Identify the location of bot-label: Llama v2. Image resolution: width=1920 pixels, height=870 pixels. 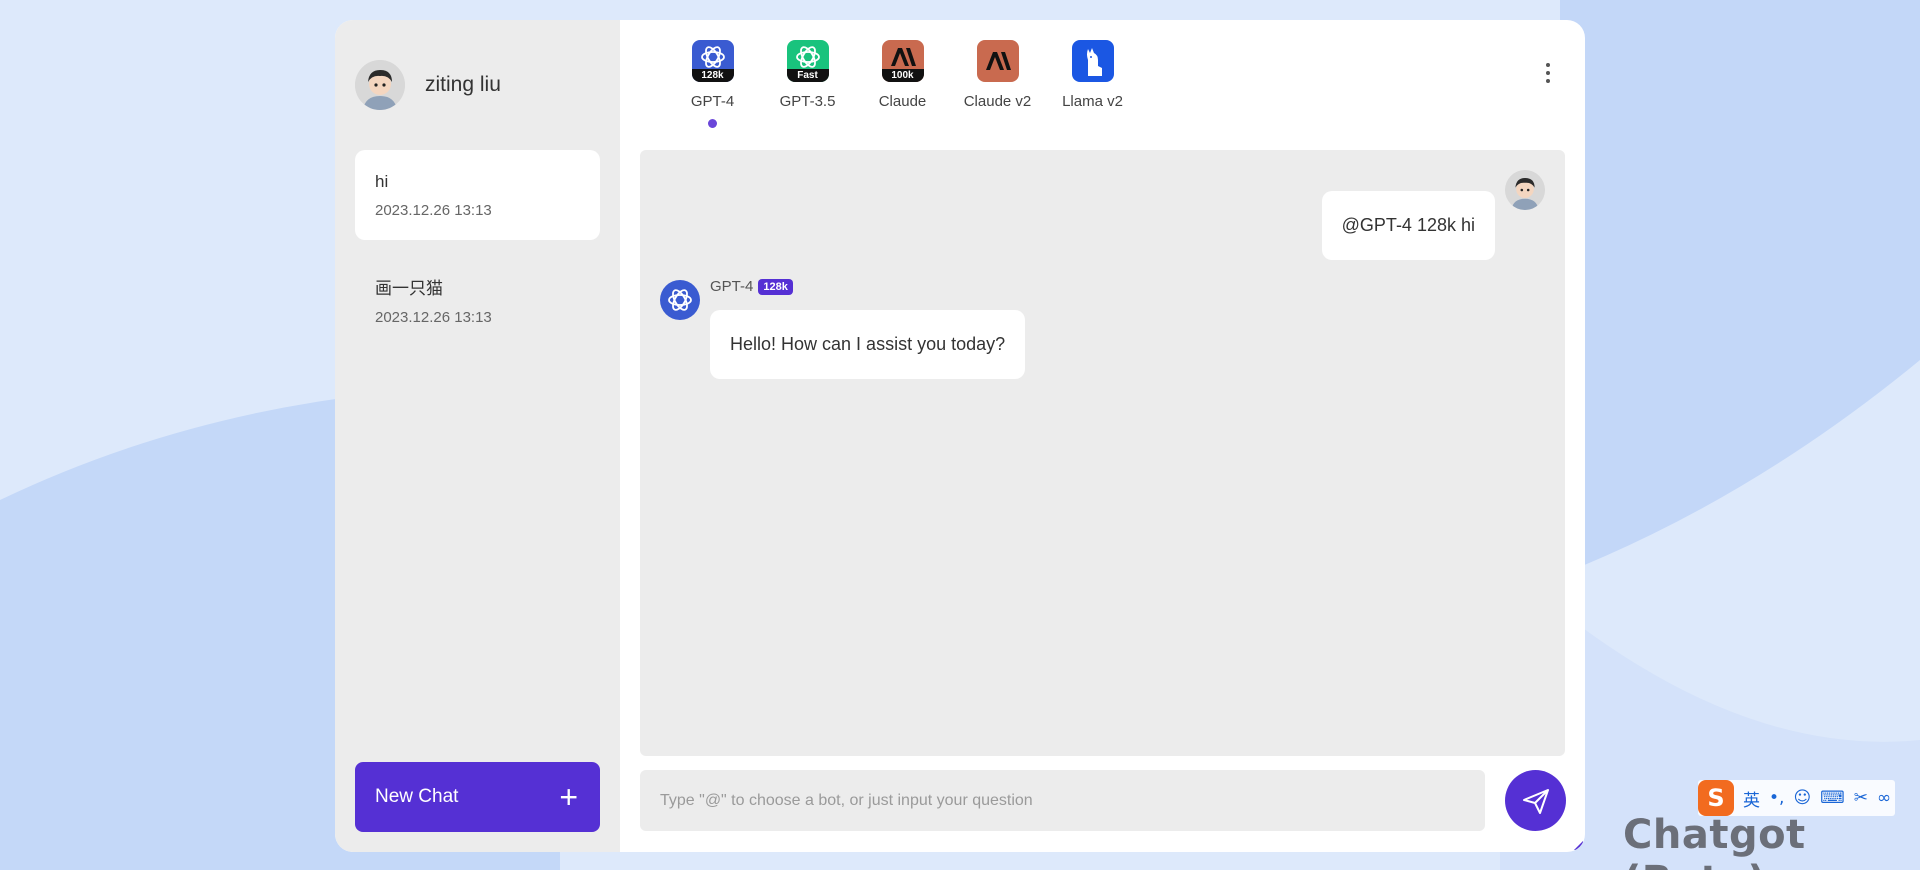
(1092, 101).